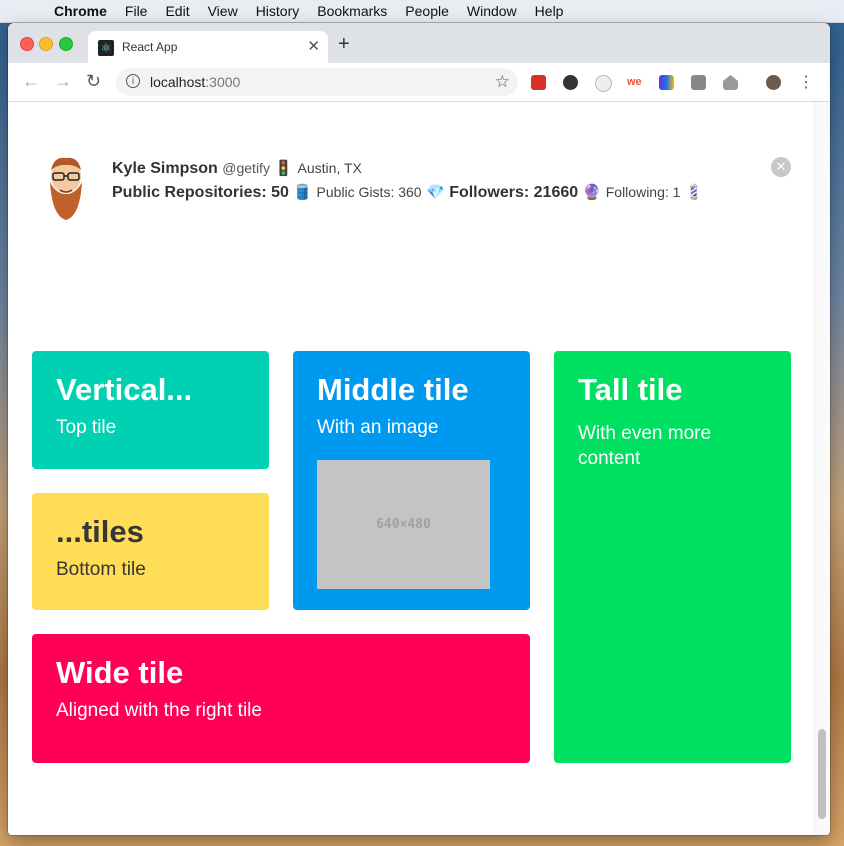 The height and width of the screenshot is (846, 844). What do you see at coordinates (80, 11) in the screenshot?
I see `menu-app-name: Chrome` at bounding box center [80, 11].